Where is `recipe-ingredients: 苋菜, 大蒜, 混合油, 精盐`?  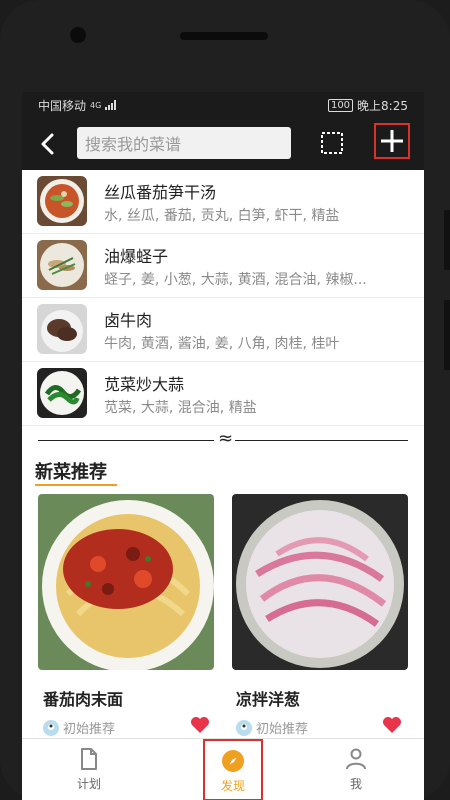
recipe-ingredients: 苋菜, 大蒜, 混合油, 精盐 is located at coordinates (180, 408).